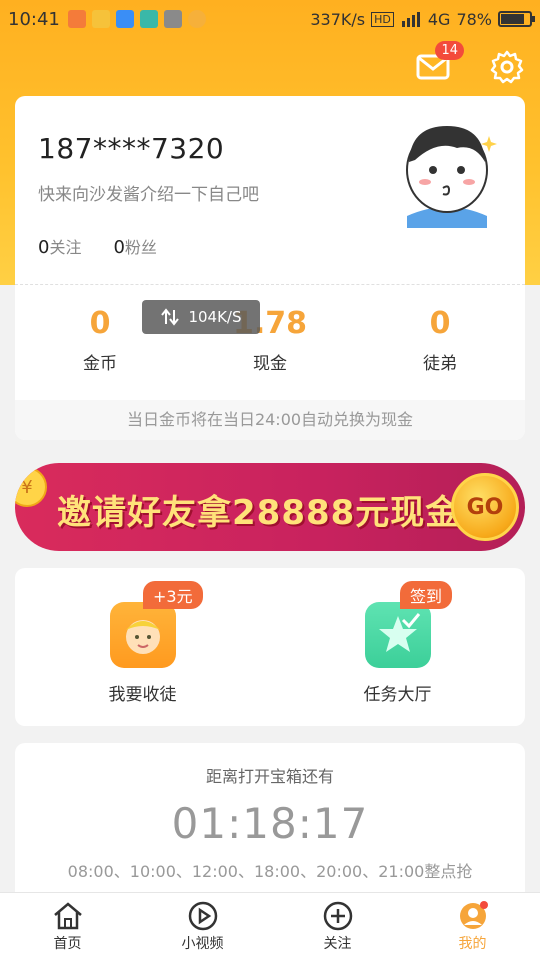 The image size is (540, 960). I want to click on battery-icon, so click(516, 19).